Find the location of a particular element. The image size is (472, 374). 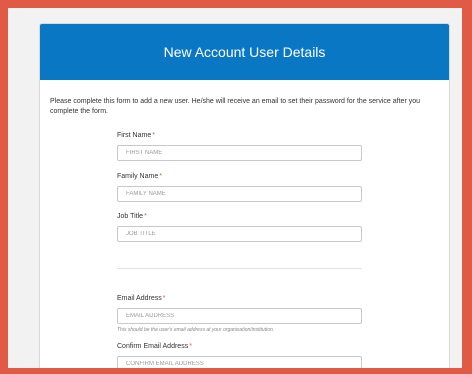

family-name-input is located at coordinates (239, 194).